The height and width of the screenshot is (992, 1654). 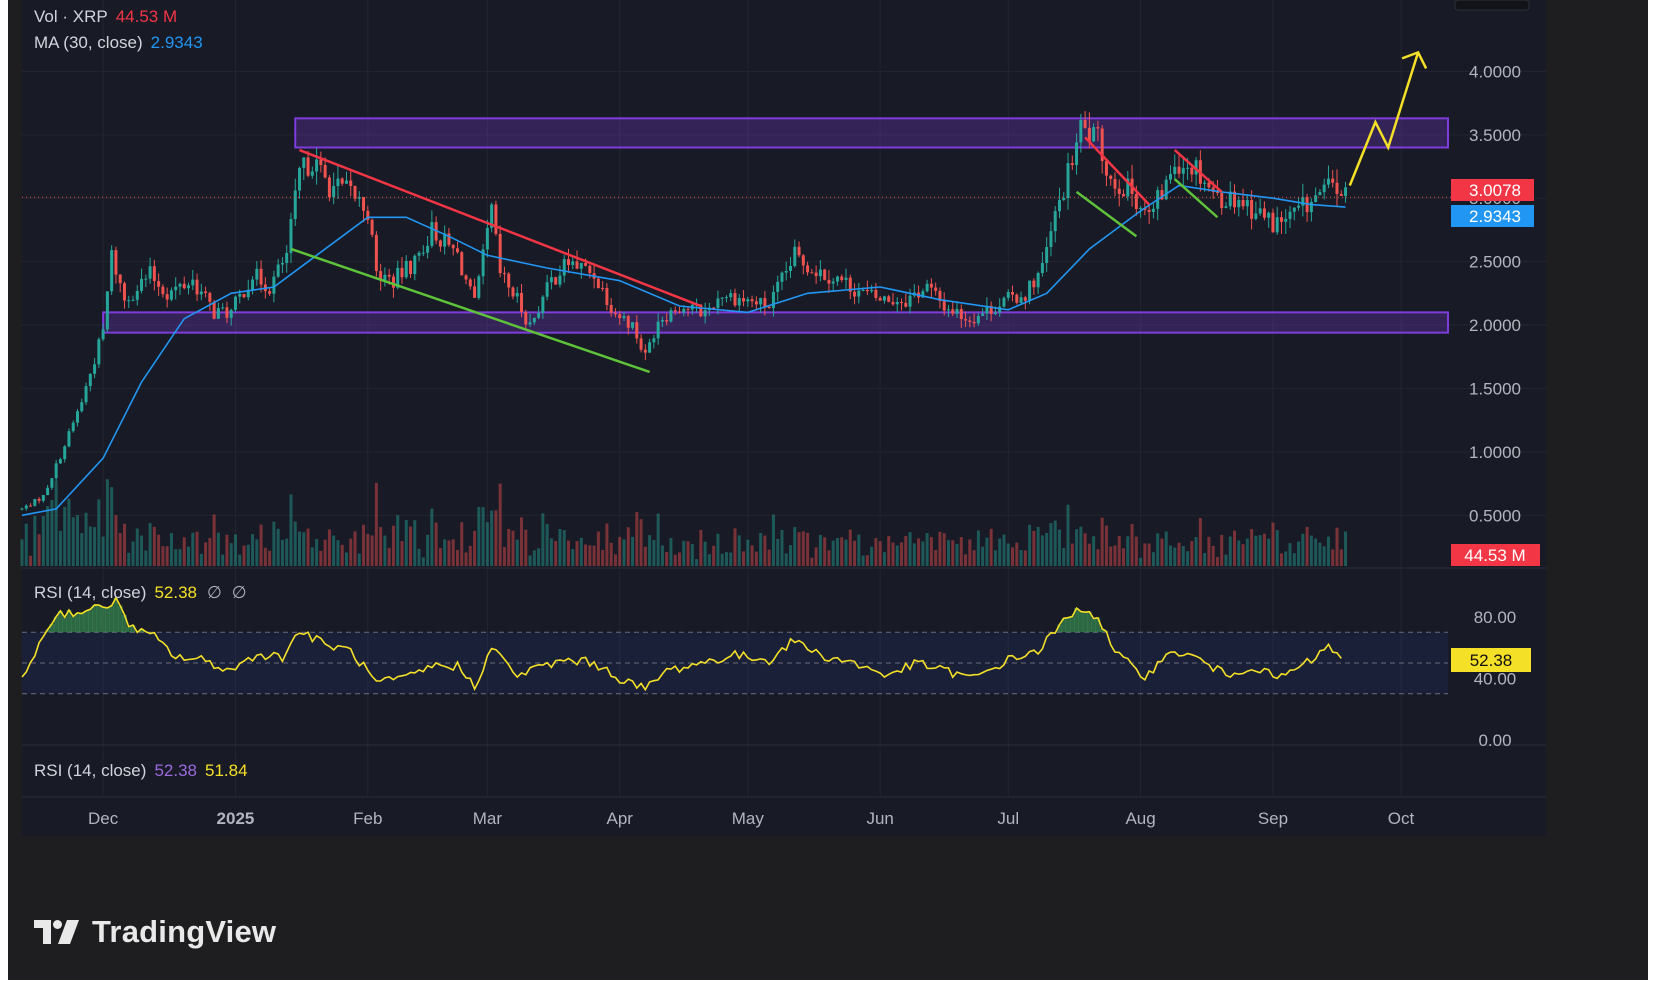 What do you see at coordinates (105, 16) in the screenshot?
I see `volume-legend: Vol · XRP 44.53 M` at bounding box center [105, 16].